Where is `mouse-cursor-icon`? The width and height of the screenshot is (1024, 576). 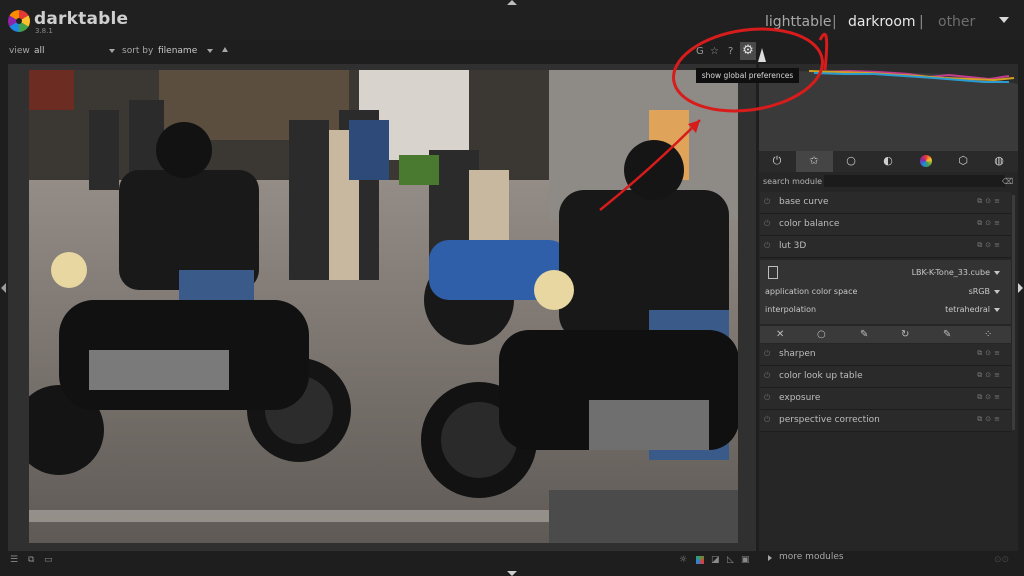
mouse-cursor-icon is located at coordinates (762, 55).